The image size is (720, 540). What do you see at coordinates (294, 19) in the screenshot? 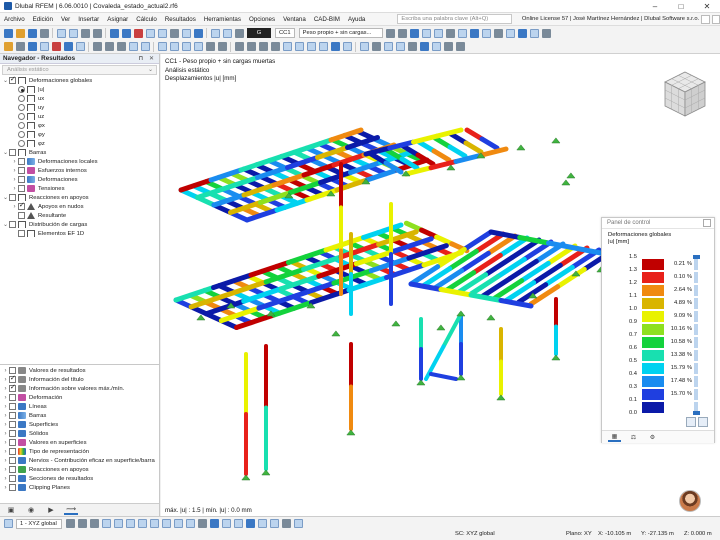
I see `menu-ventana: Ventana` at bounding box center [294, 19].